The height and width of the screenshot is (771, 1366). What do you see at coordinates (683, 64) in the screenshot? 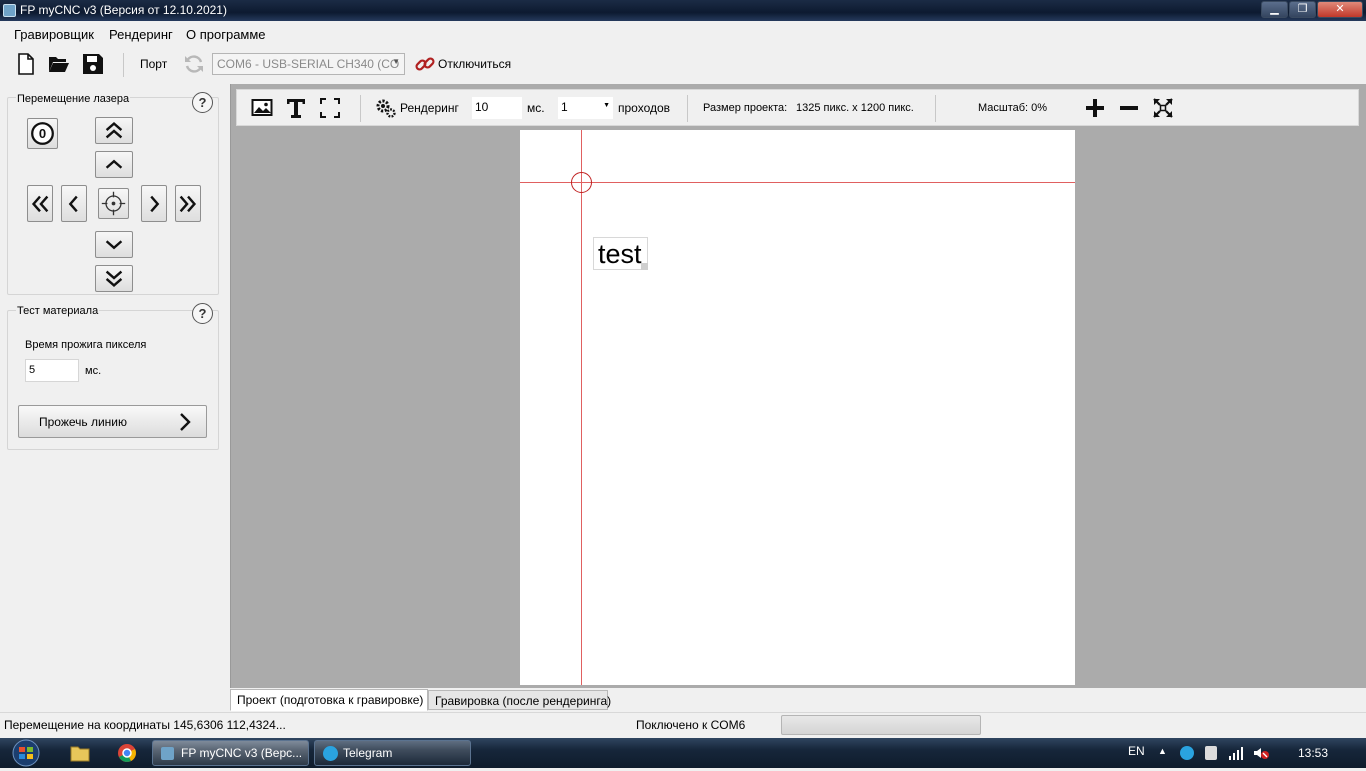
I see `main-toolbar: Порт` at bounding box center [683, 64].